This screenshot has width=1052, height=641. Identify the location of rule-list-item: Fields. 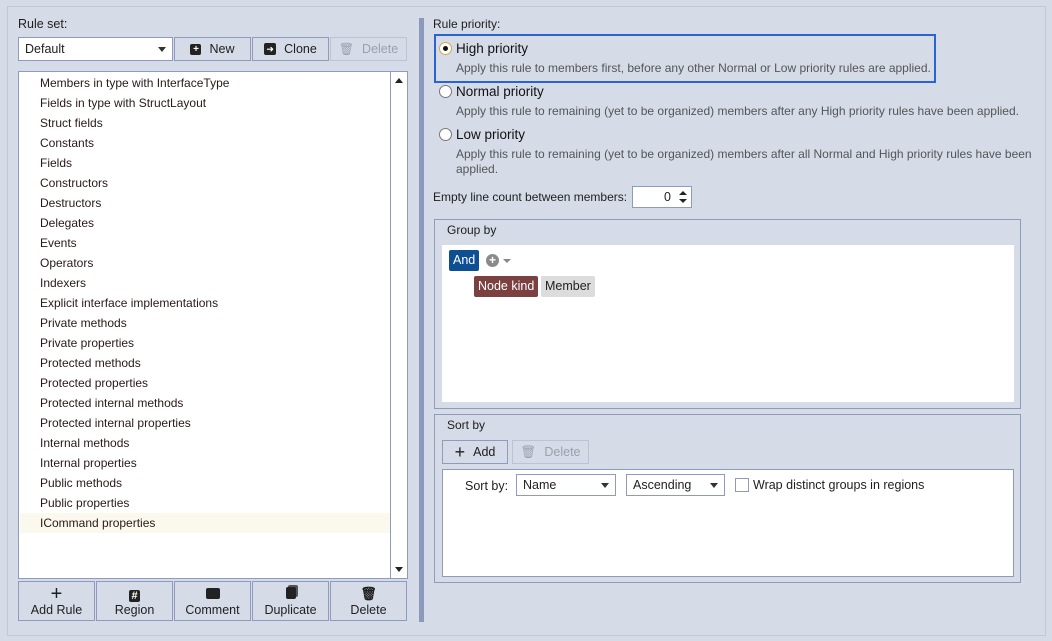
(205, 163).